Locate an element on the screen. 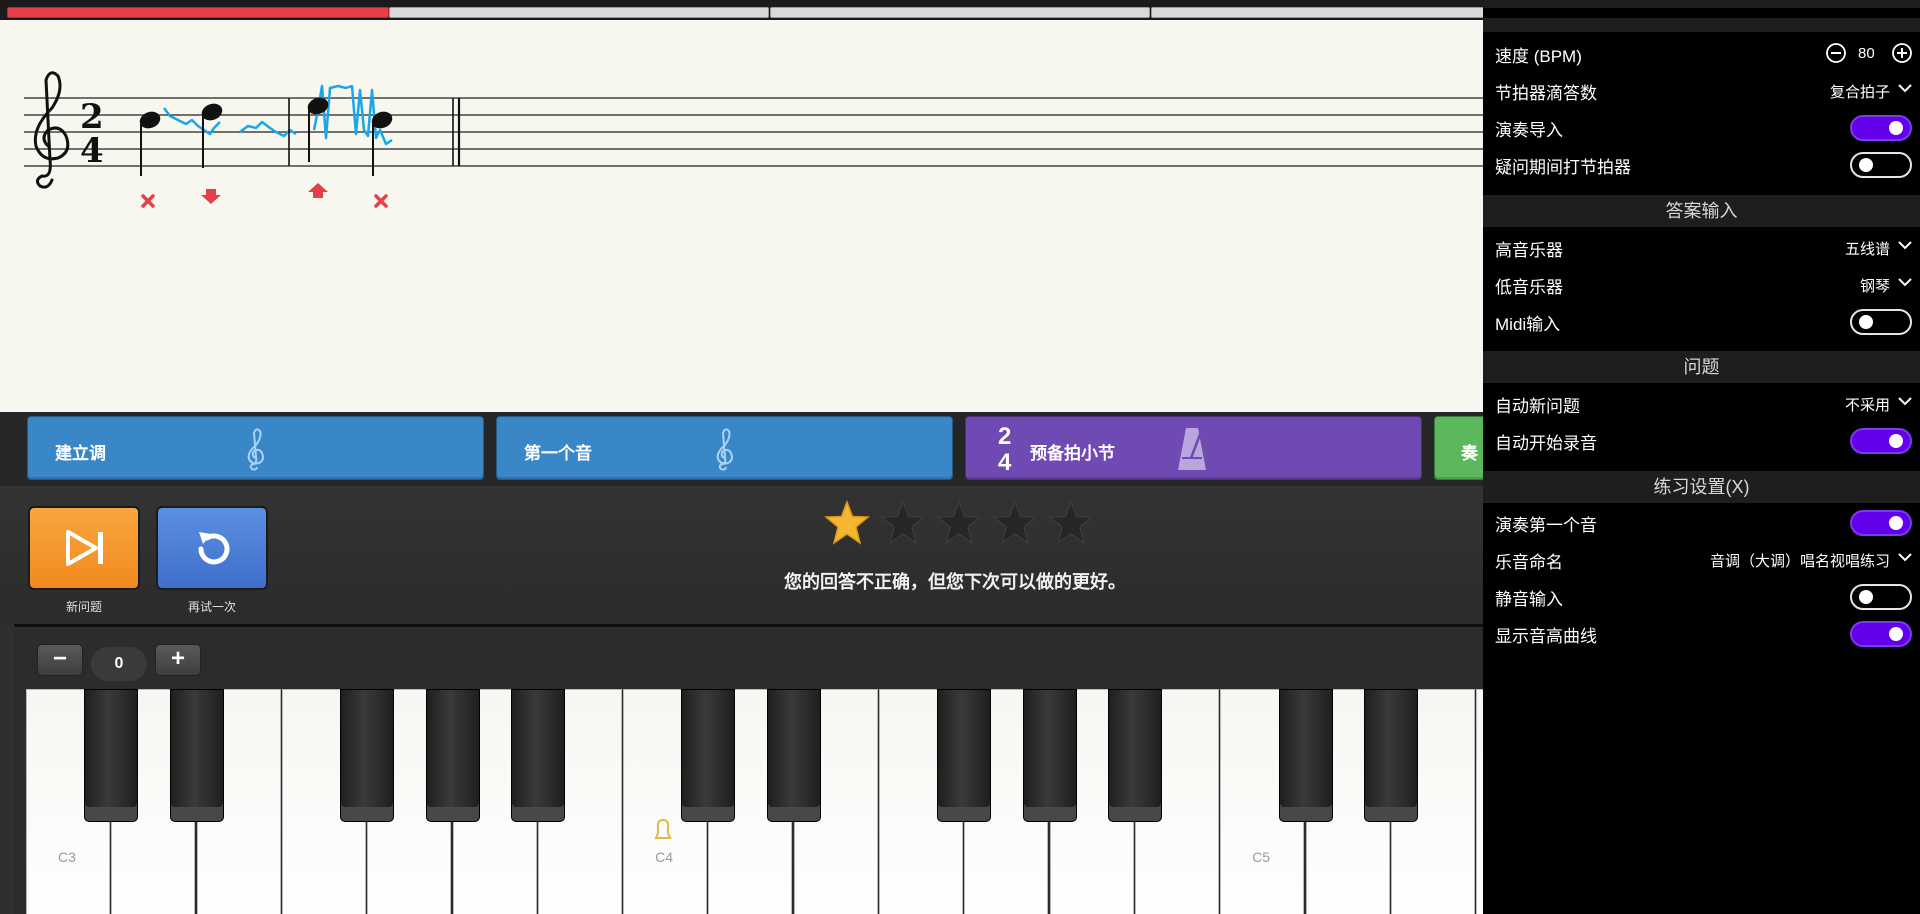 The height and width of the screenshot is (914, 1920). establish-key-button: 建立调 is located at coordinates (255, 448).